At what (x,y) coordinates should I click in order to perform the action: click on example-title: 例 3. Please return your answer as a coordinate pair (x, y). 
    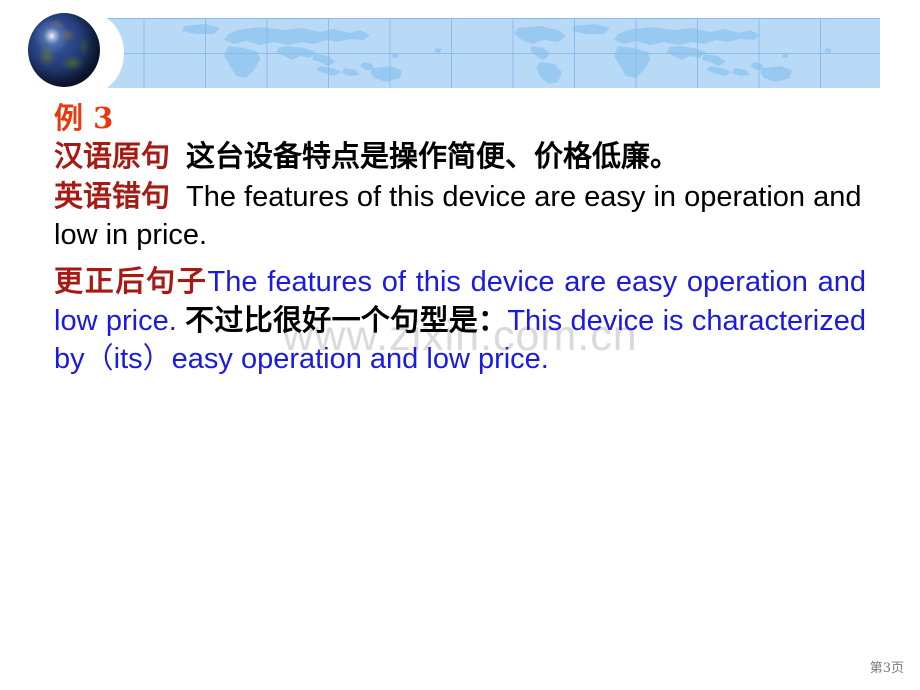
    Looking at the image, I should click on (84, 118).